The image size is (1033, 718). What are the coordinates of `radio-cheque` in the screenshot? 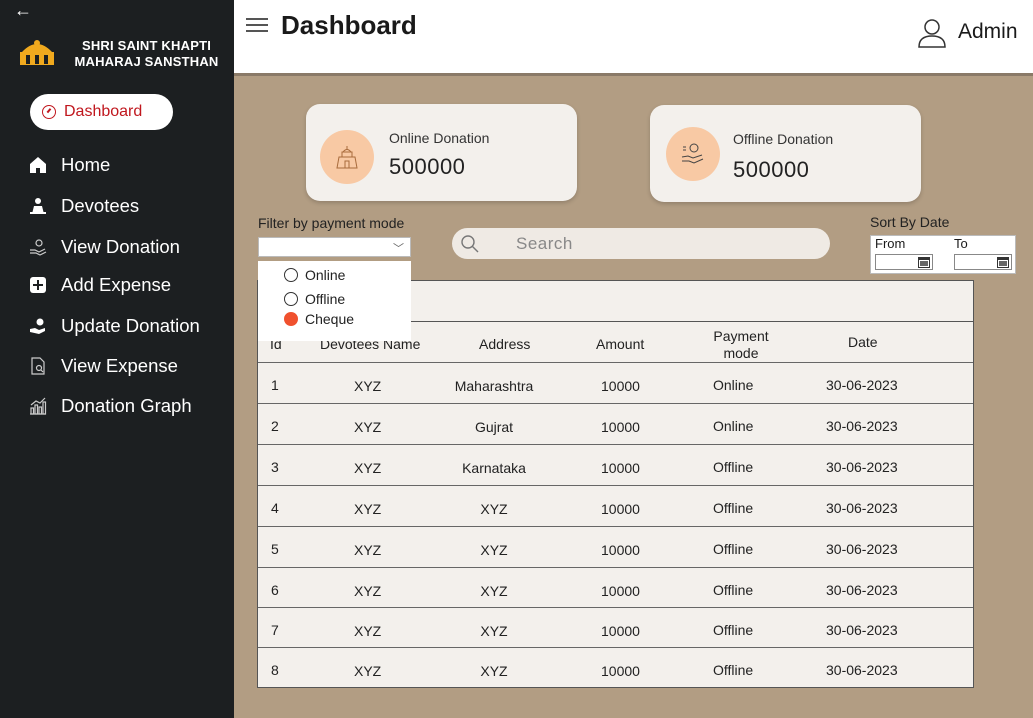 It's located at (291, 319).